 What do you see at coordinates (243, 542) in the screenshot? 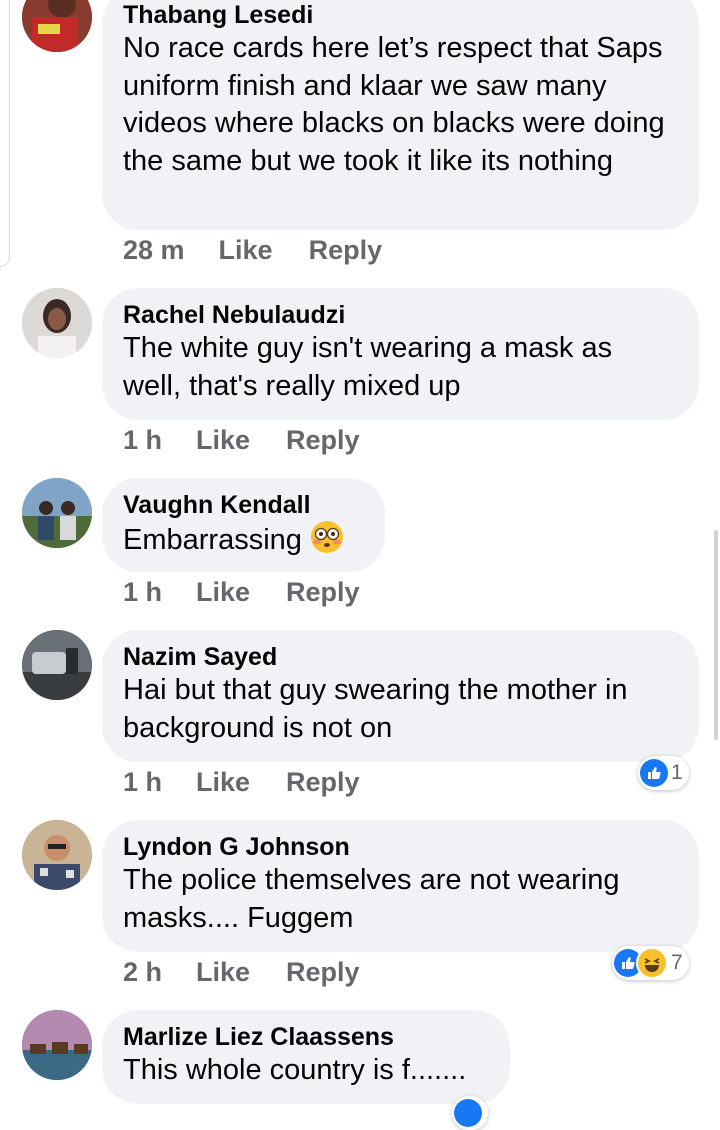
I see `comment-text: Embarrassing` at bounding box center [243, 542].